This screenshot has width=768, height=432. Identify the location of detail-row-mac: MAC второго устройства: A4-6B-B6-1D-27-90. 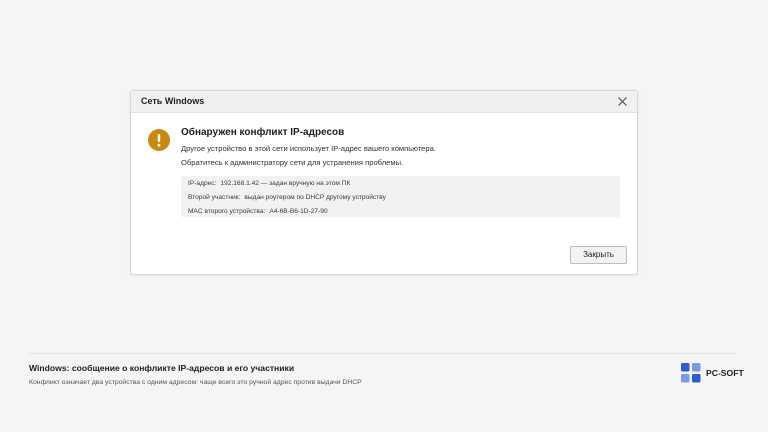
(258, 211).